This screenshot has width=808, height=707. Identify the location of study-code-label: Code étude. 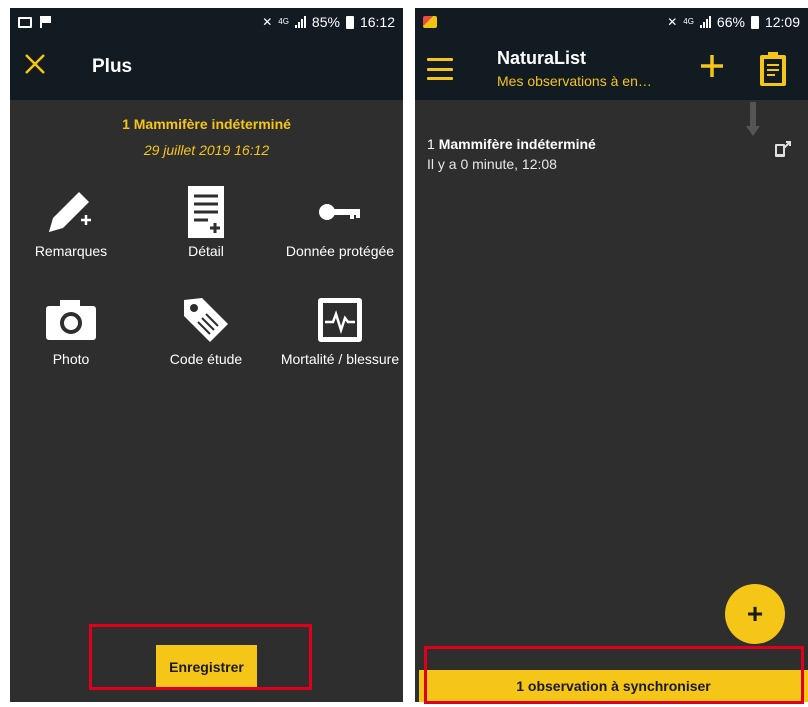
(206, 359).